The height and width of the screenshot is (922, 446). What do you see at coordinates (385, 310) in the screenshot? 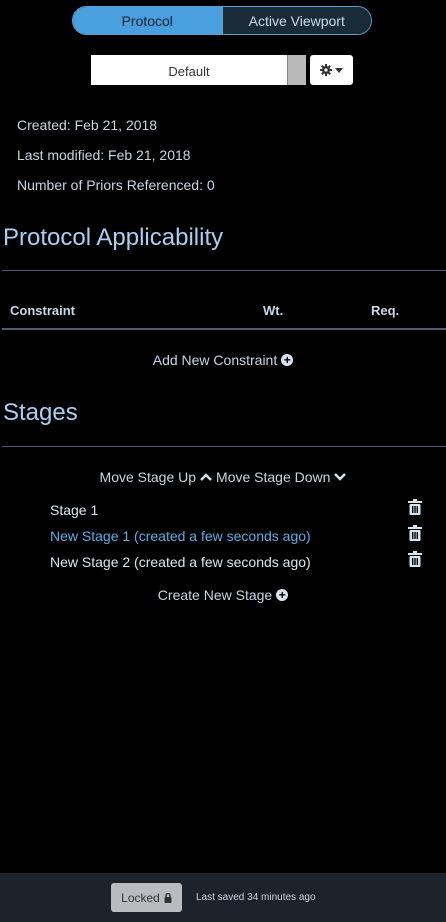
I see `column-header-required: Req.` at bounding box center [385, 310].